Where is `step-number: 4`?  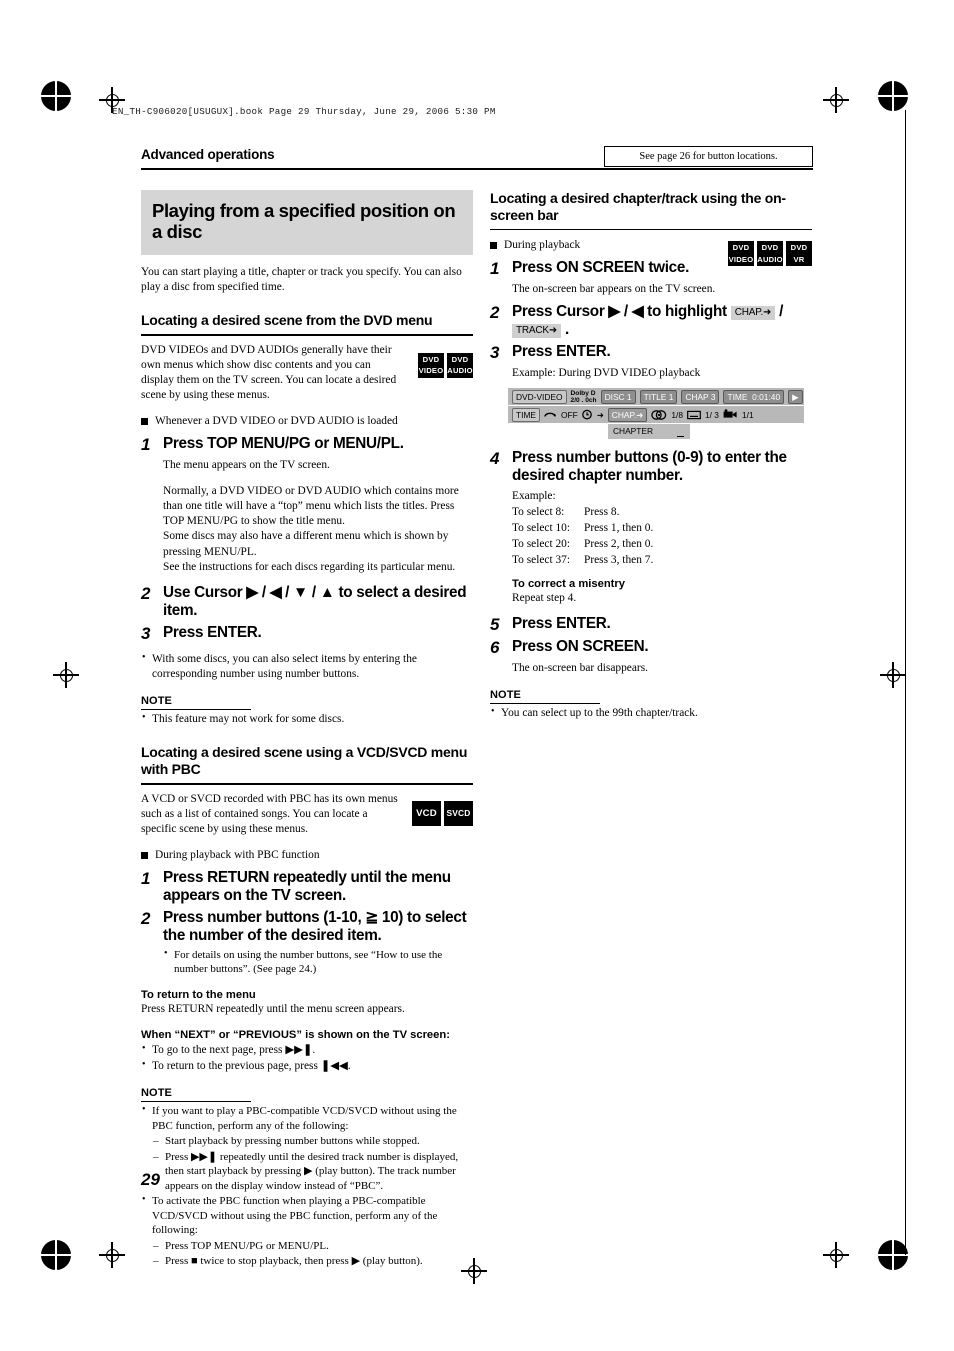
step-number: 4 is located at coordinates (495, 459).